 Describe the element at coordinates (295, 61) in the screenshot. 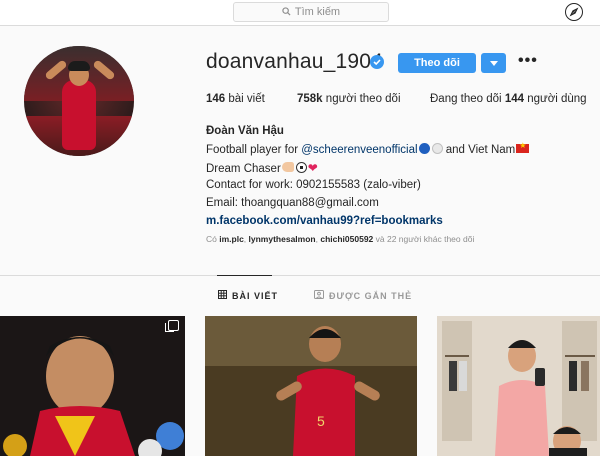

I see `profile-username: doanvanhau_1904` at that location.